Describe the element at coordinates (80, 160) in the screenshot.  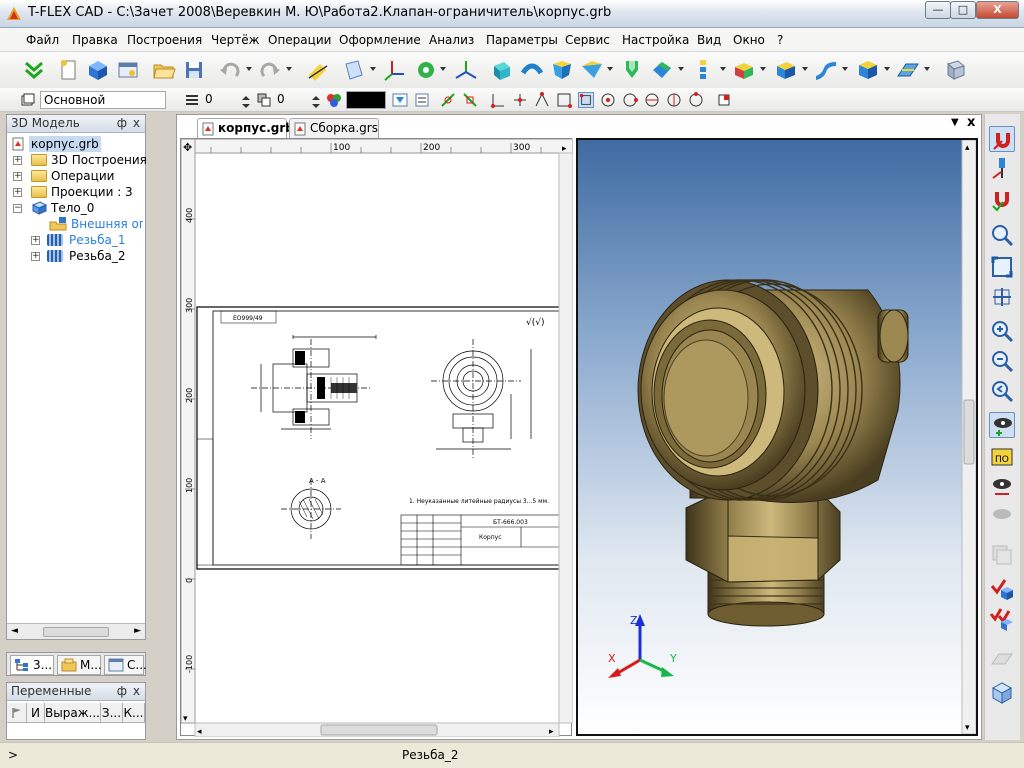
I see `tree-item-3d-constructions: + 3D Построения` at that location.